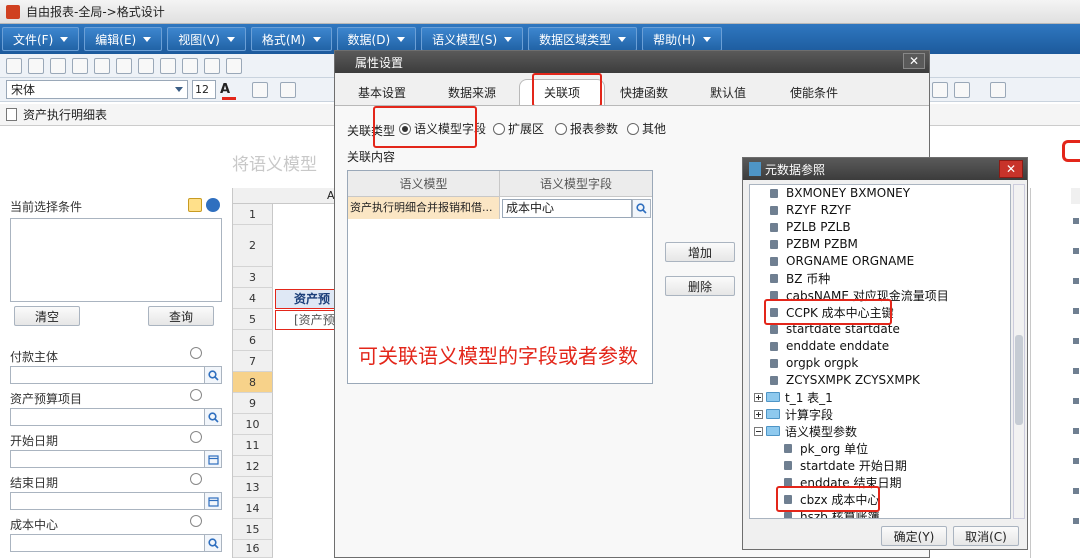 Image resolution: width=1080 pixels, height=558 pixels. Describe the element at coordinates (253, 246) in the screenshot. I see `row-header: 2` at that location.